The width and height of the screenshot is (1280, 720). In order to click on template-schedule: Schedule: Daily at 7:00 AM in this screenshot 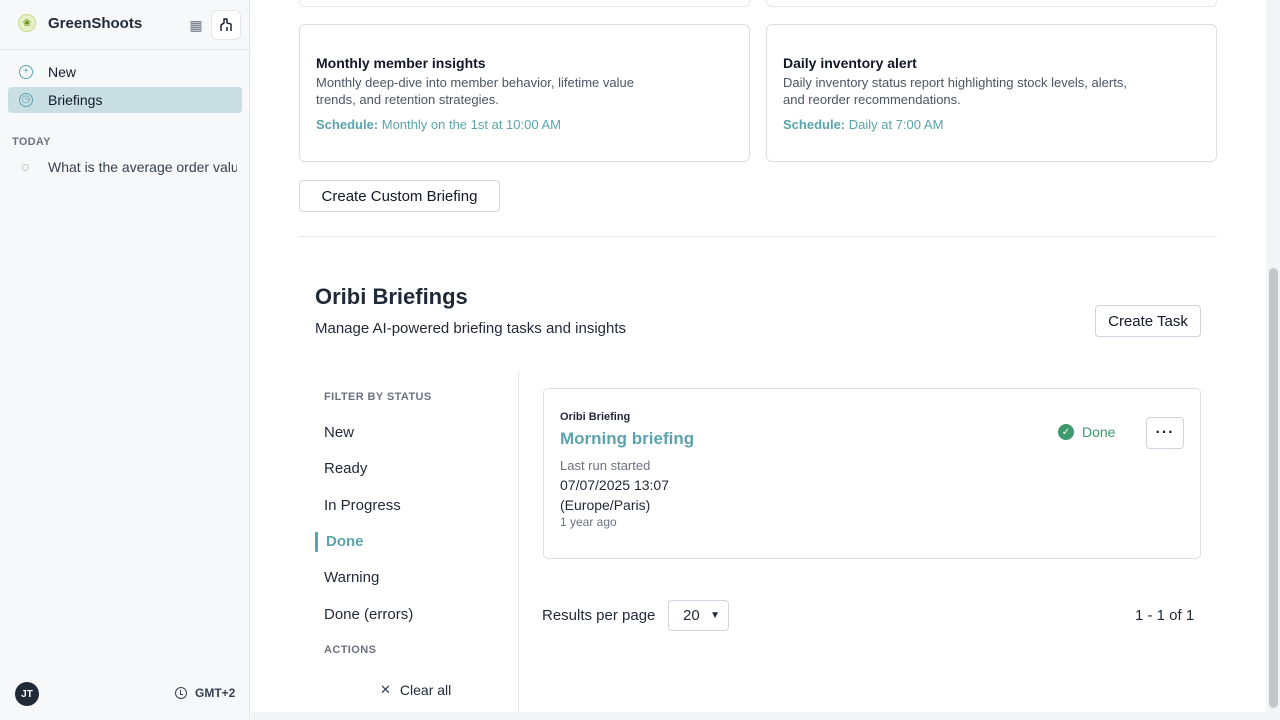, I will do `click(991, 124)`.